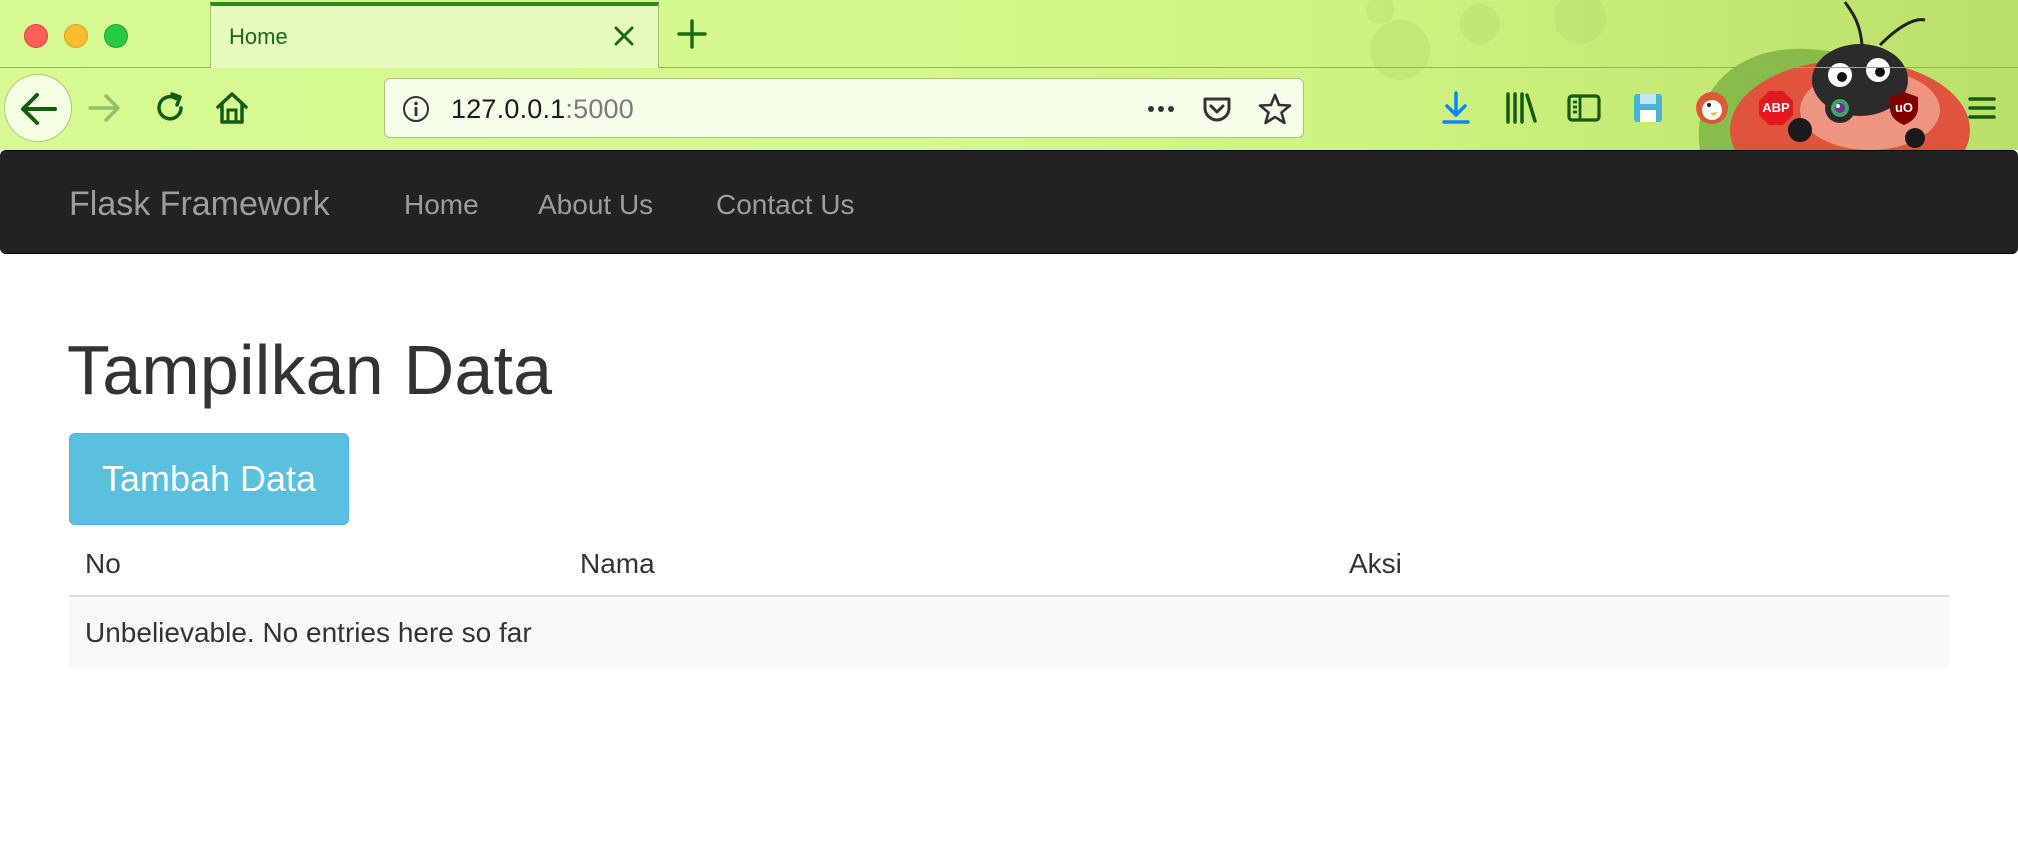 This screenshot has height=868, width=2018. What do you see at coordinates (1520, 108) in the screenshot?
I see `library-icon` at bounding box center [1520, 108].